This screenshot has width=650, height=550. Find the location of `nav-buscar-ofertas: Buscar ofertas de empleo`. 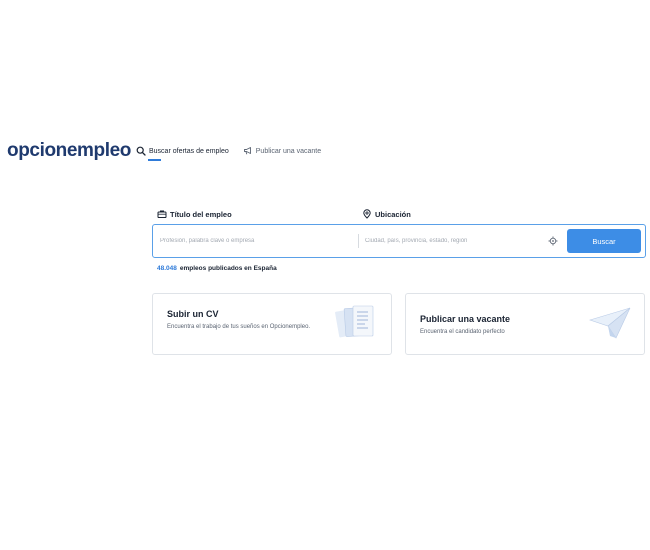

nav-buscar-ofertas: Buscar ofertas de empleo is located at coordinates (182, 153).